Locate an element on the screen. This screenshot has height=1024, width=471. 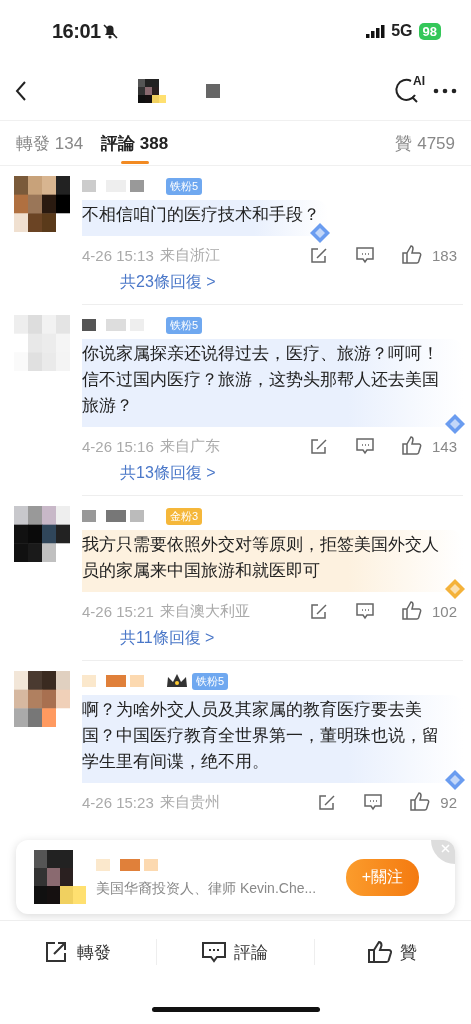
comment-time: 4-26 15:13 is located at coordinates (118, 255).